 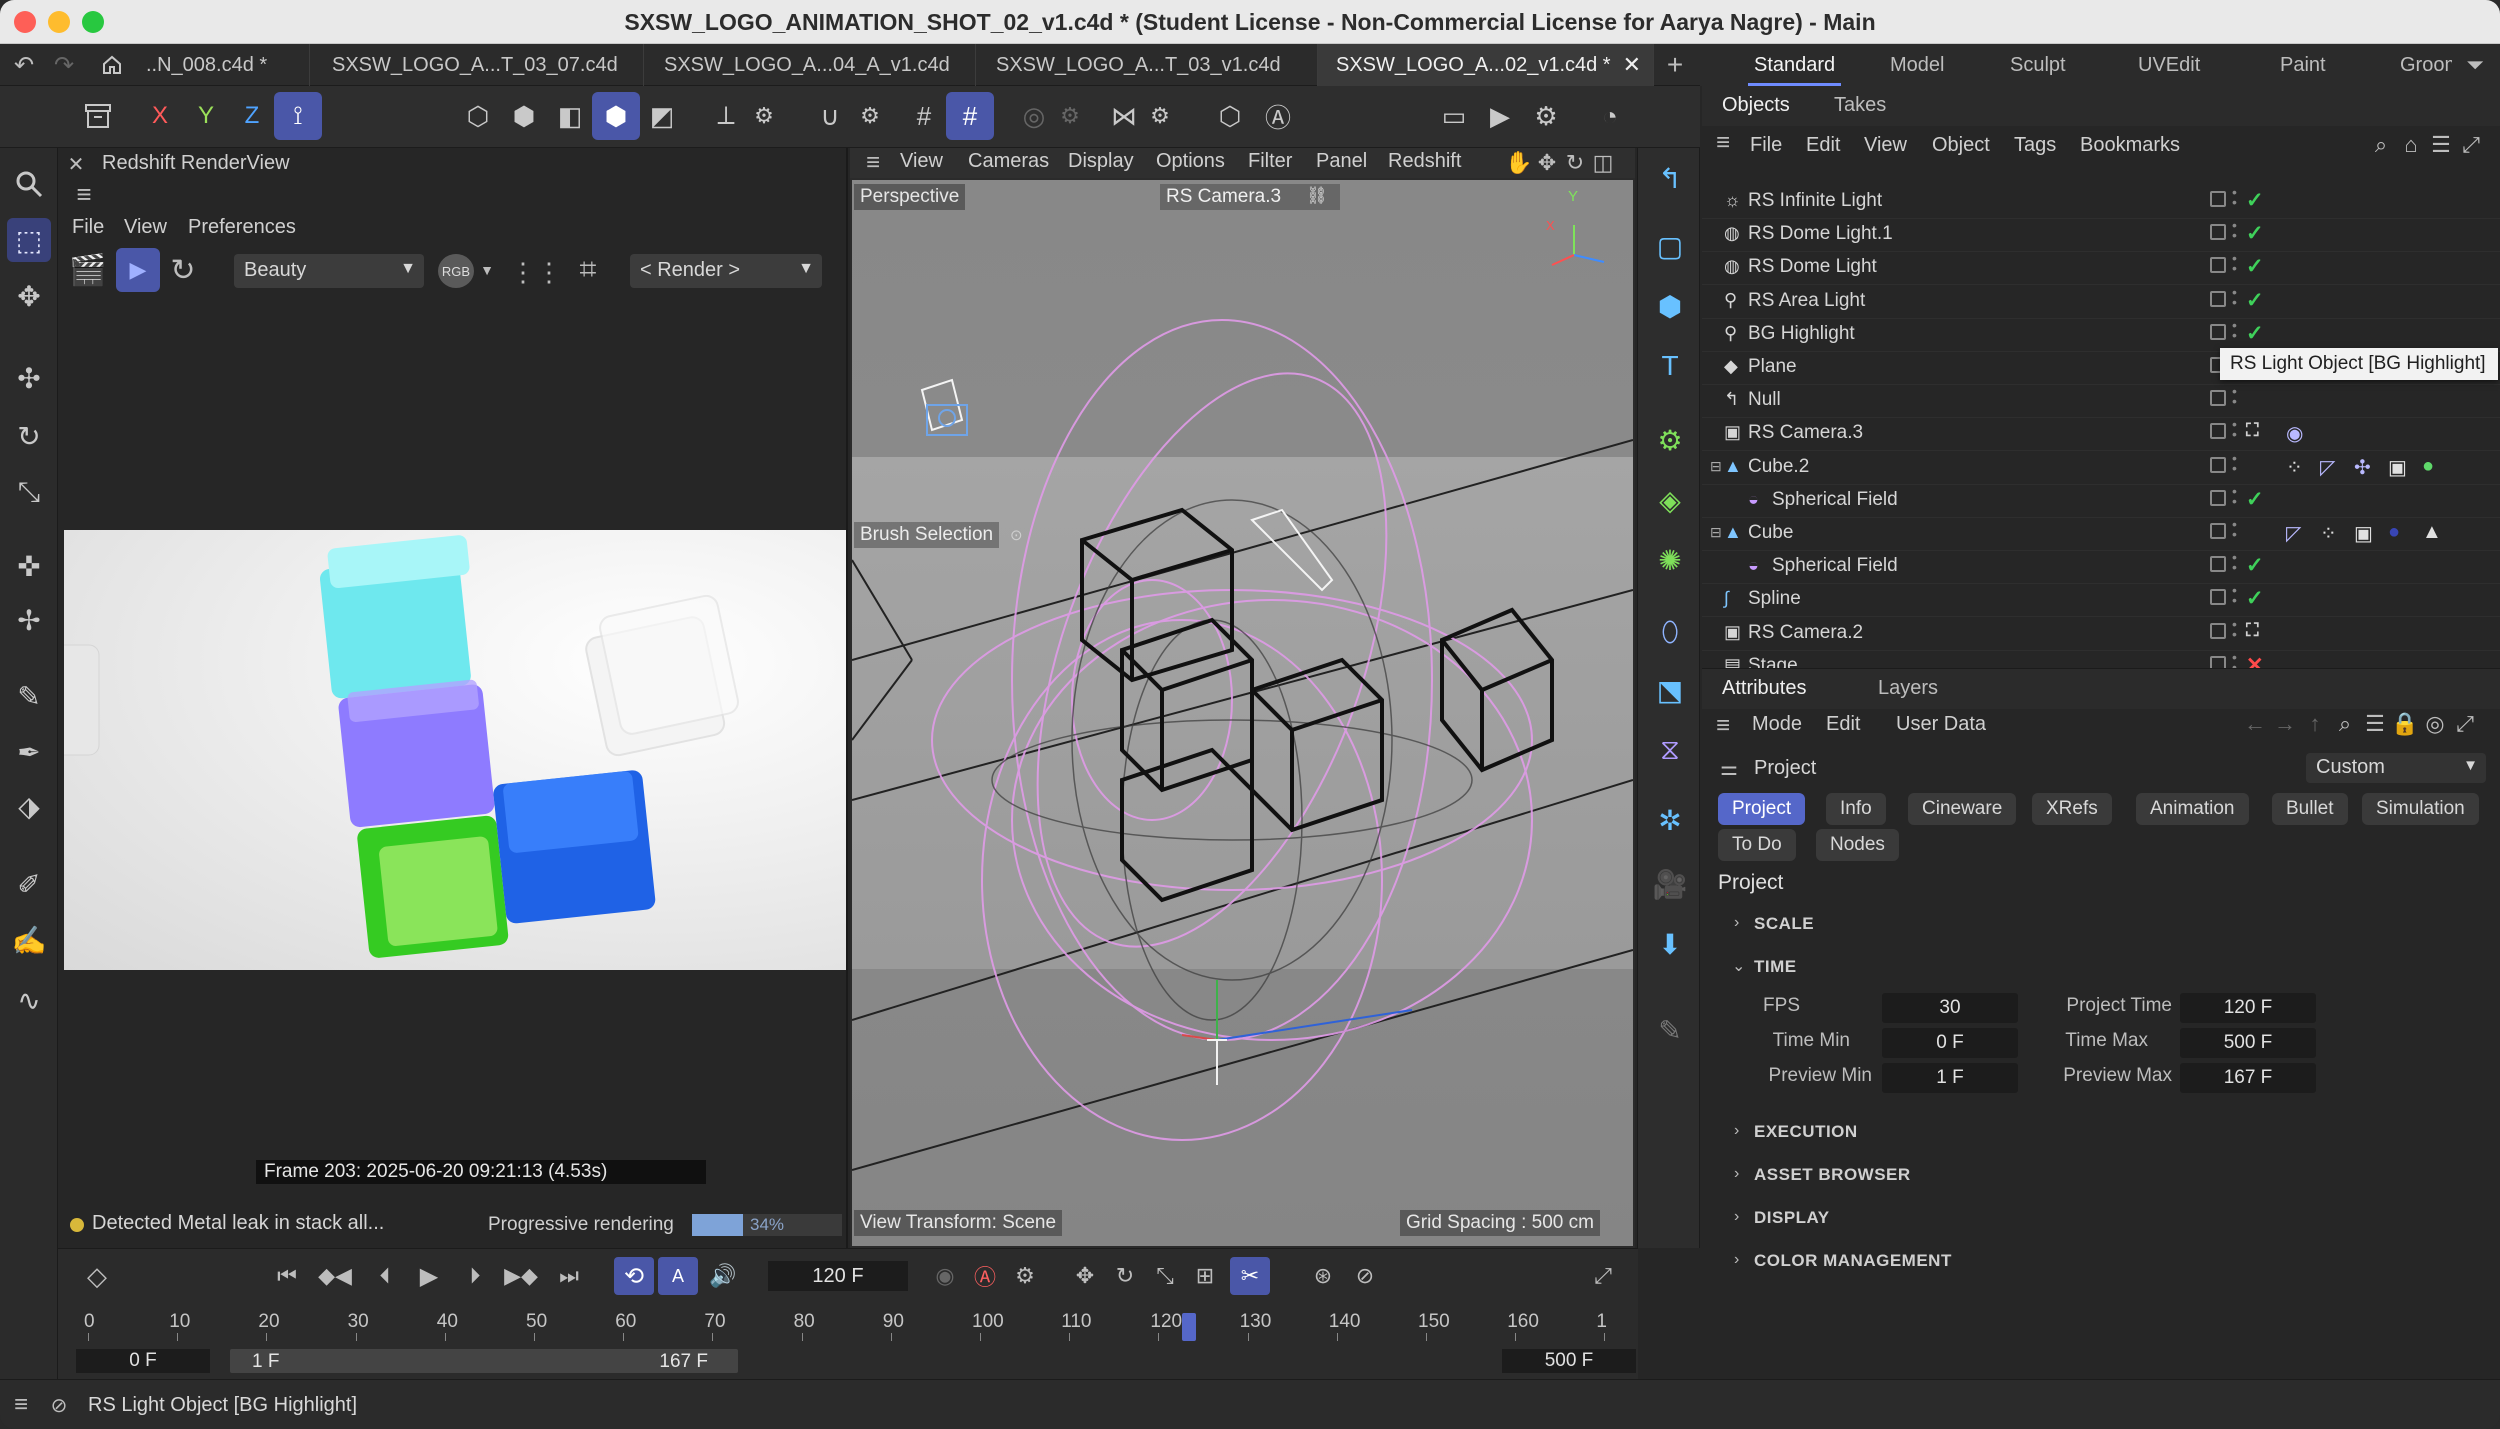 I want to click on search-icon, so click(x=29, y=184).